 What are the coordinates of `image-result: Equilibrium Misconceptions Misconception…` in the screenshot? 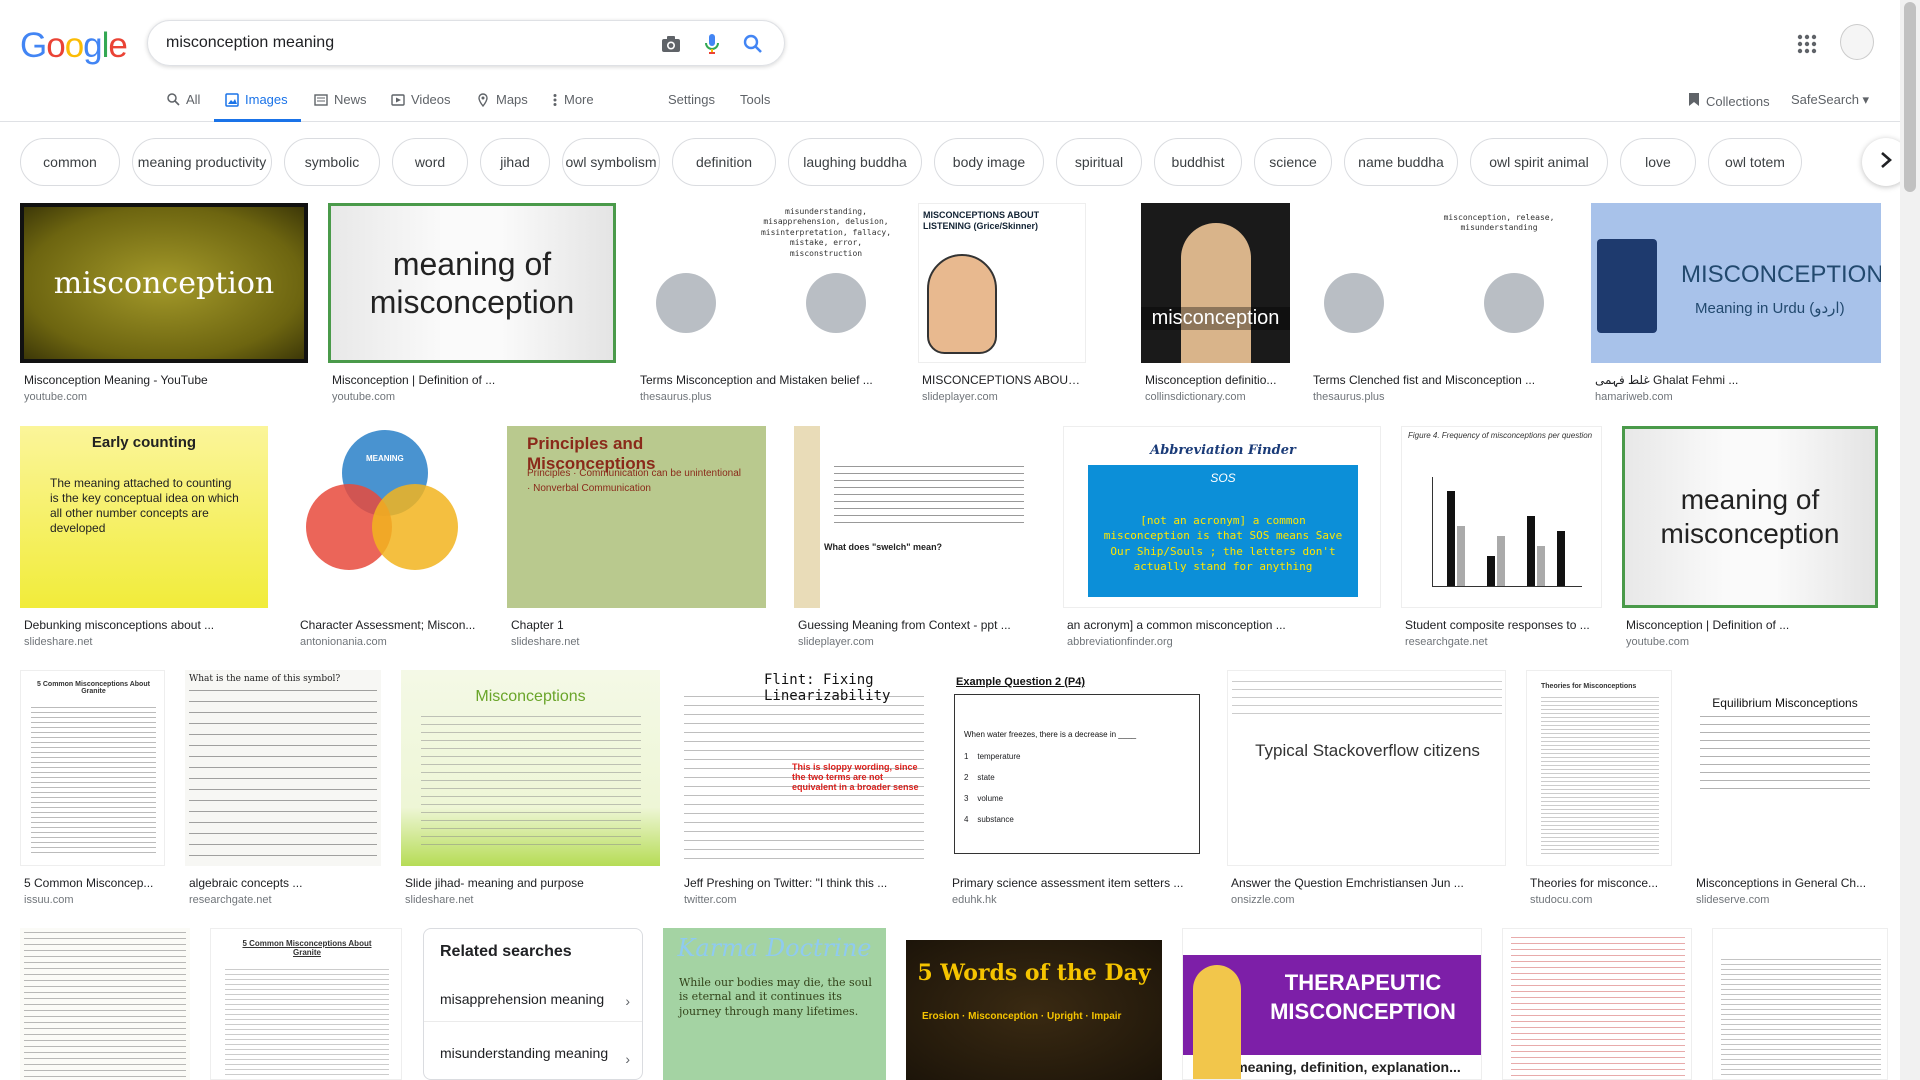 It's located at (1785, 790).